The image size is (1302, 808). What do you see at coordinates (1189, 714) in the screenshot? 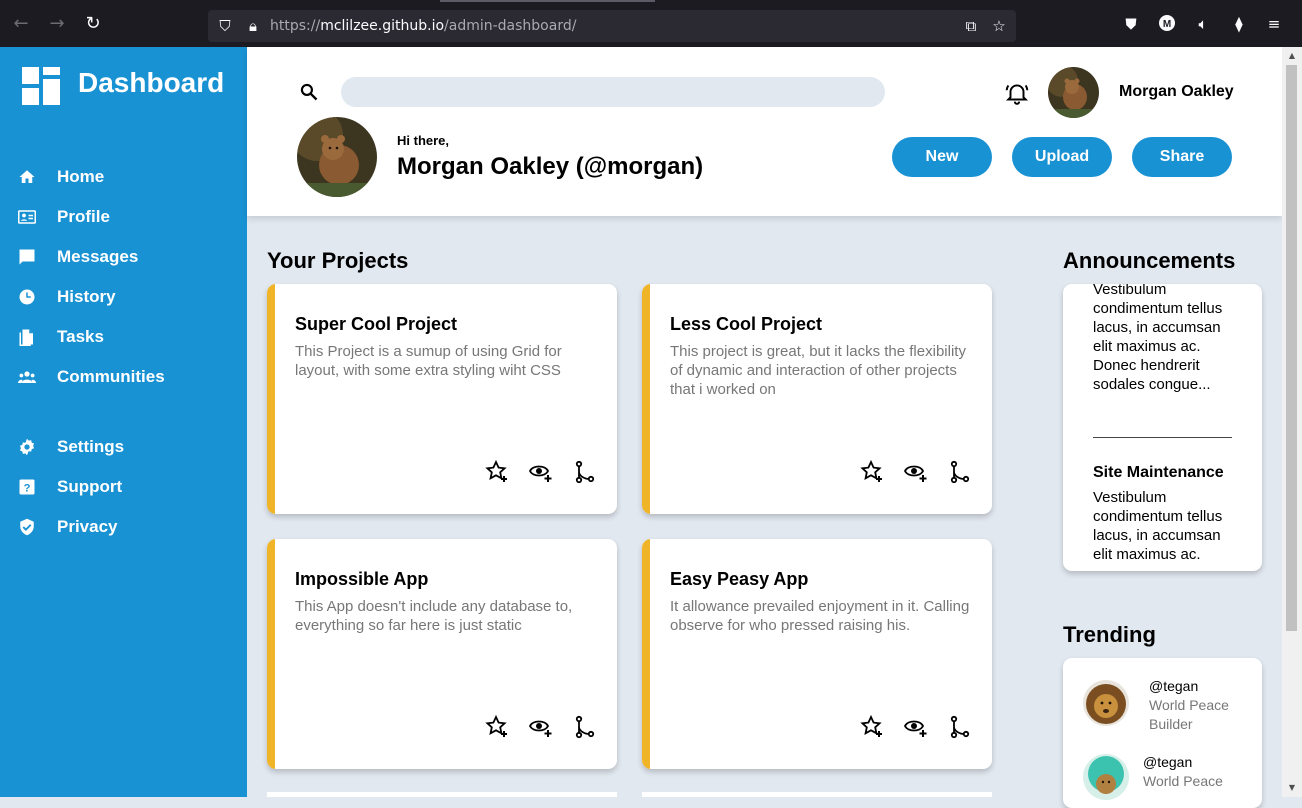
I see `trending-description: World Peace Builder` at bounding box center [1189, 714].